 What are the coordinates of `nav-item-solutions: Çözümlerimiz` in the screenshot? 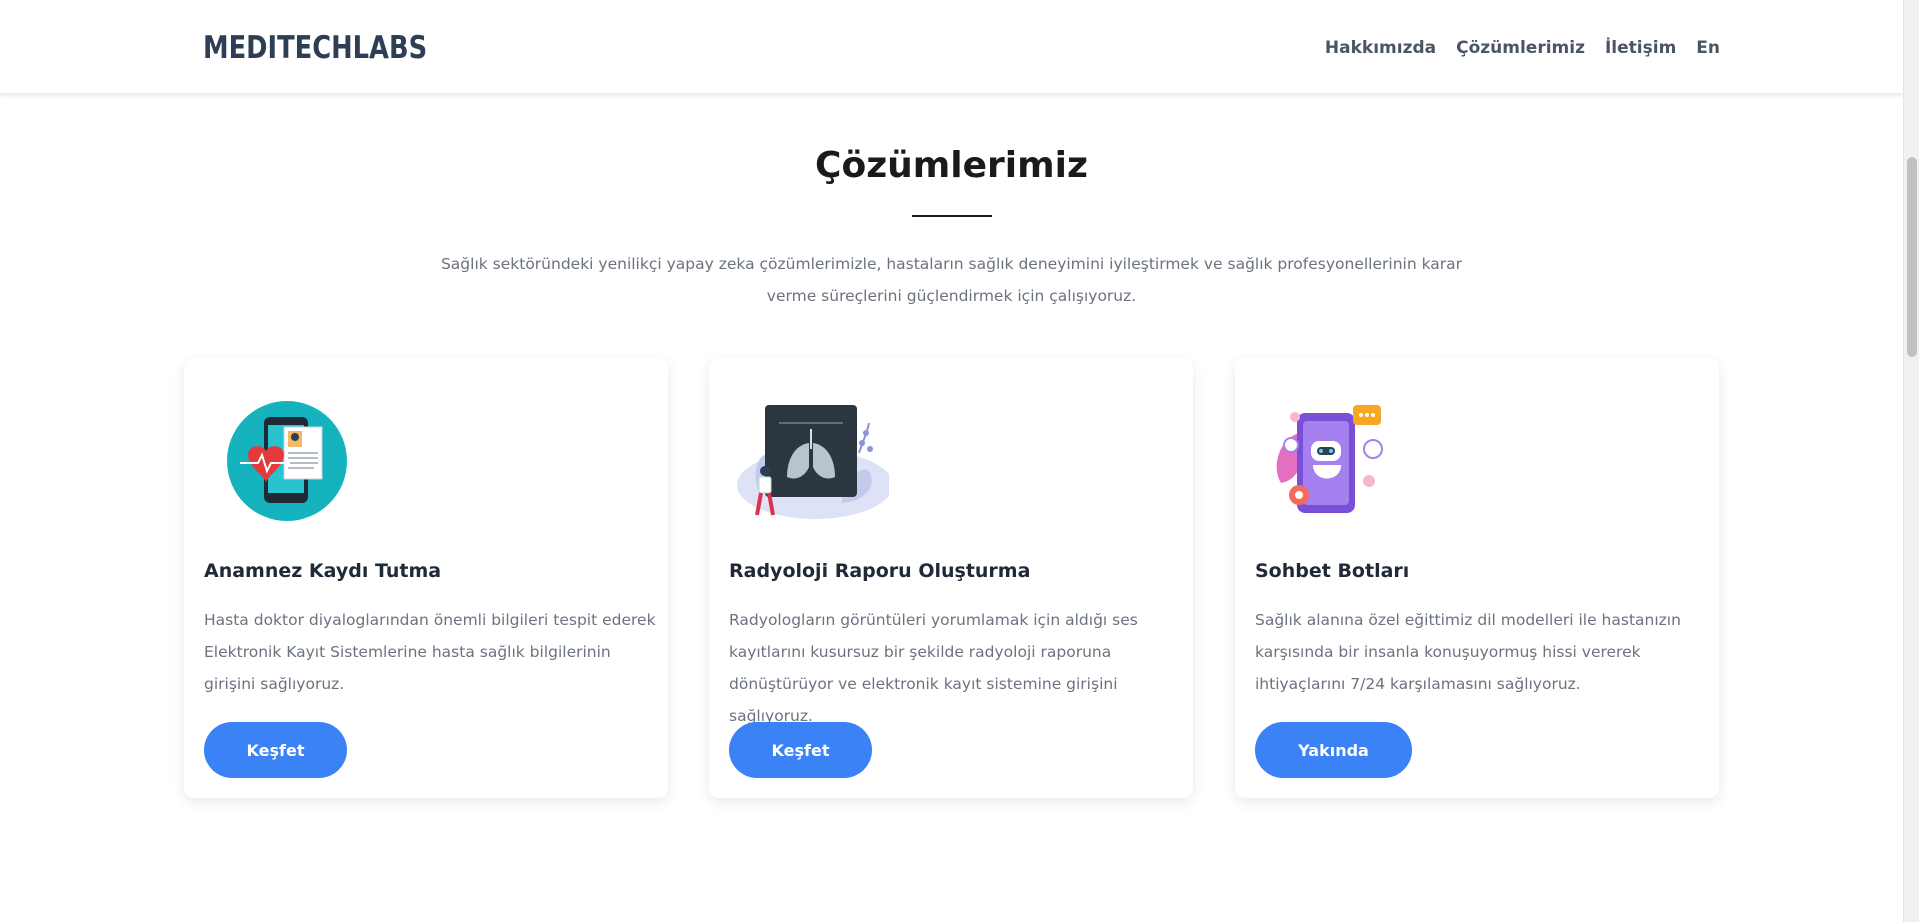 It's located at (1520, 48).